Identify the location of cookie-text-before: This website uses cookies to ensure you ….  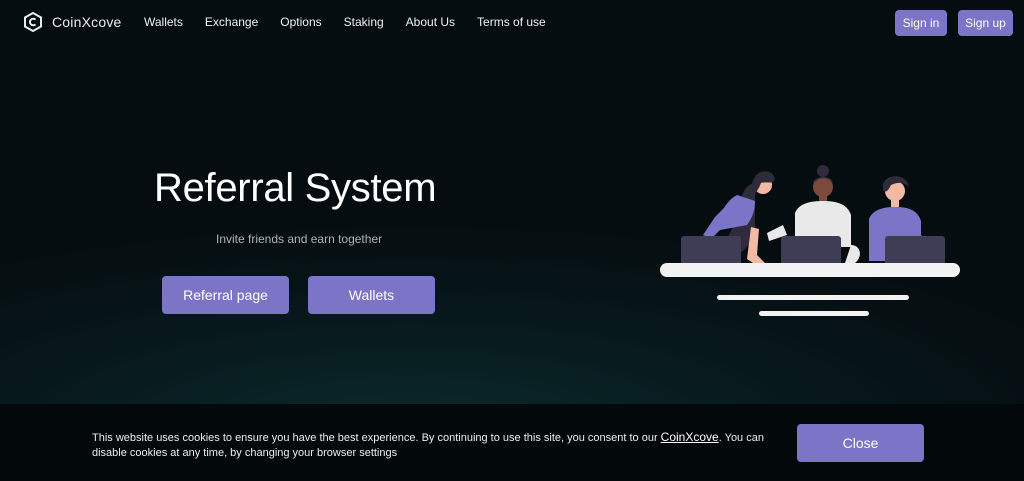
(376, 438).